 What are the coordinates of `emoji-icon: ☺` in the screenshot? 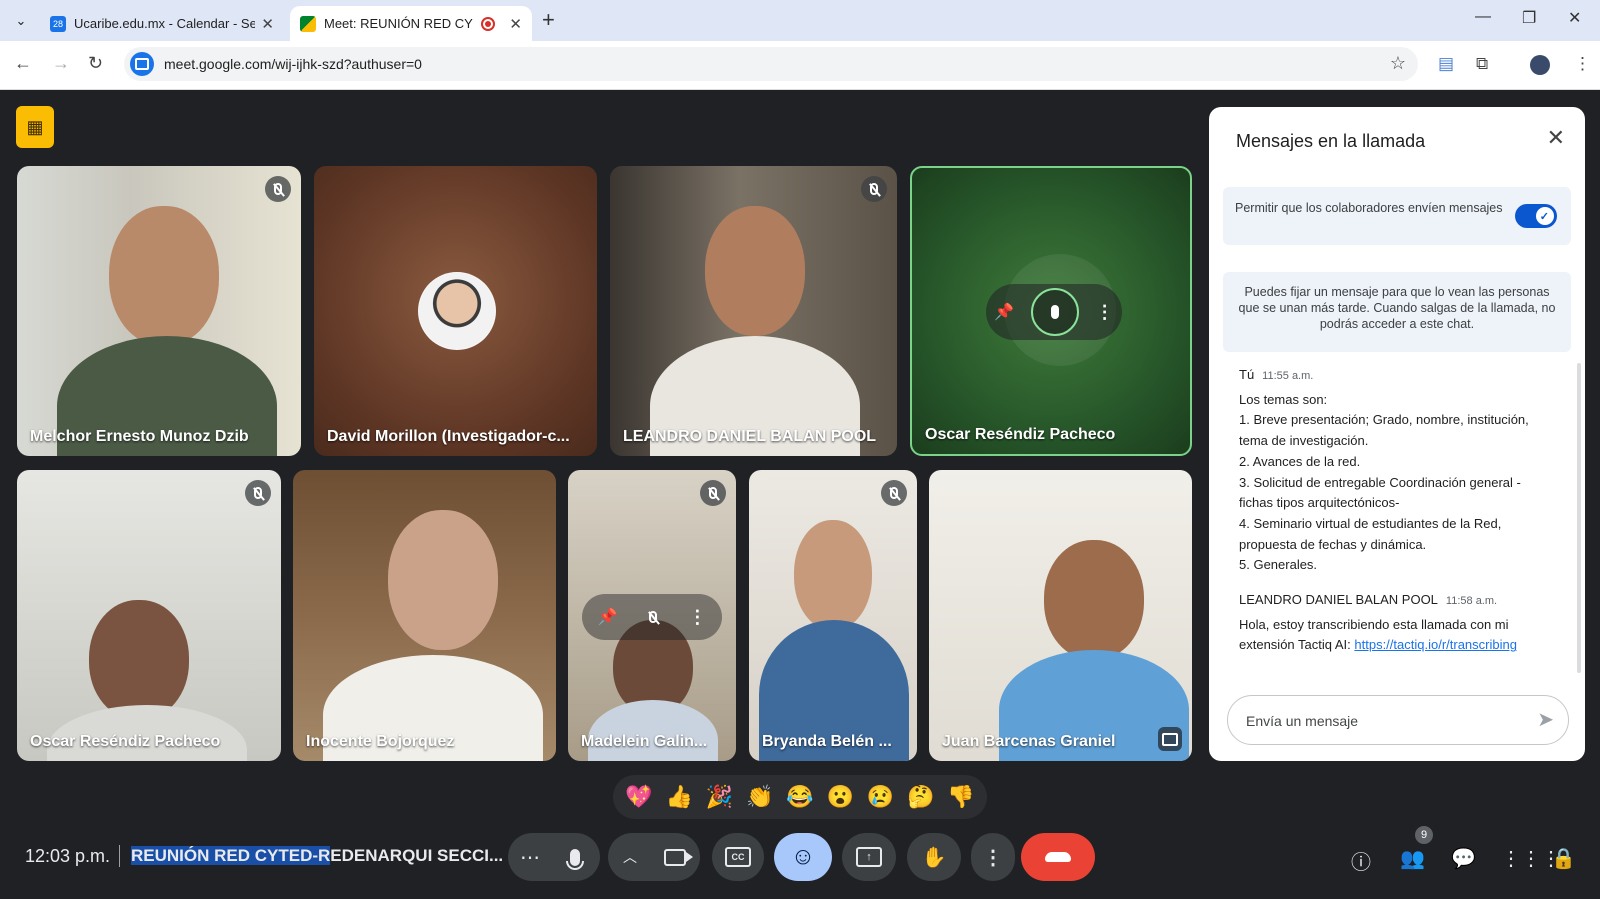 It's located at (803, 856).